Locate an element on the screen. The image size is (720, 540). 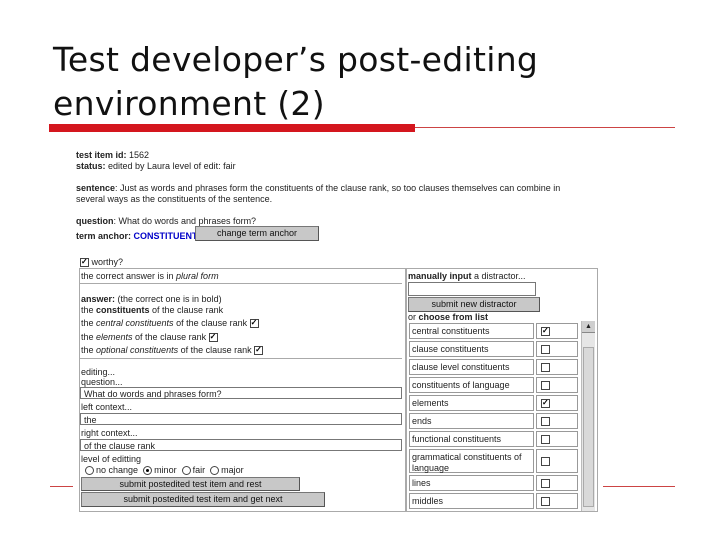
slide-title-line-2: environment (2) is located at coordinates (189, 103).